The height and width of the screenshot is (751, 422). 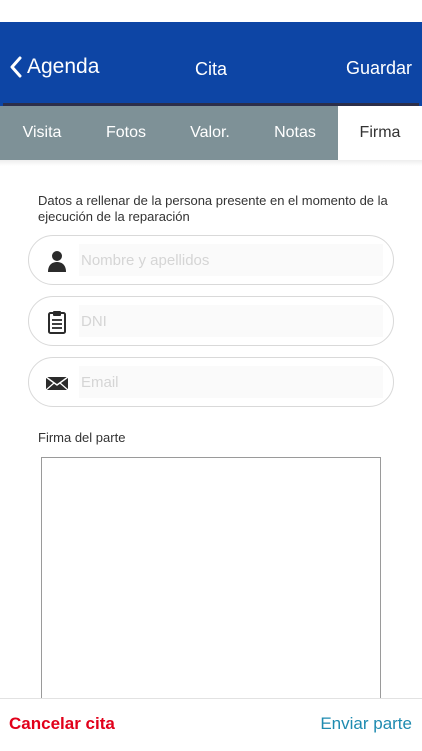 I want to click on envelope-icon, so click(x=57, y=383).